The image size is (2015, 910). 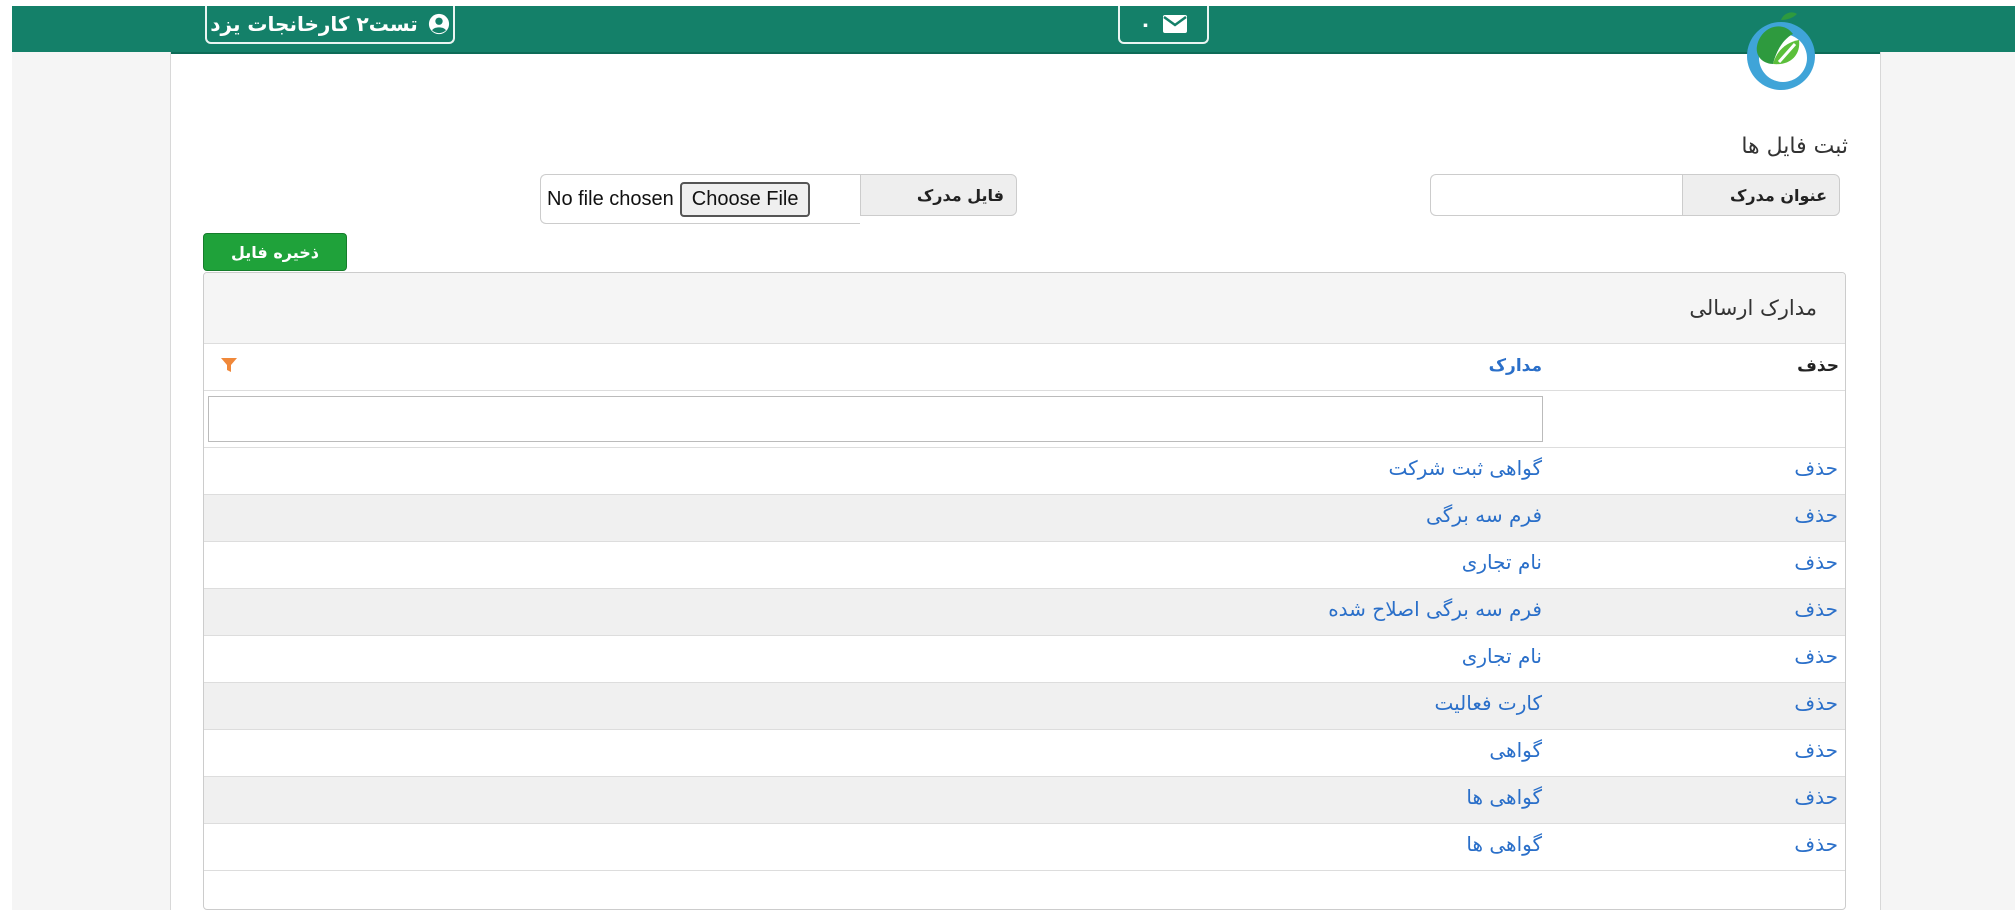 I want to click on document-file-label: فایل مدرک, so click(x=938, y=195).